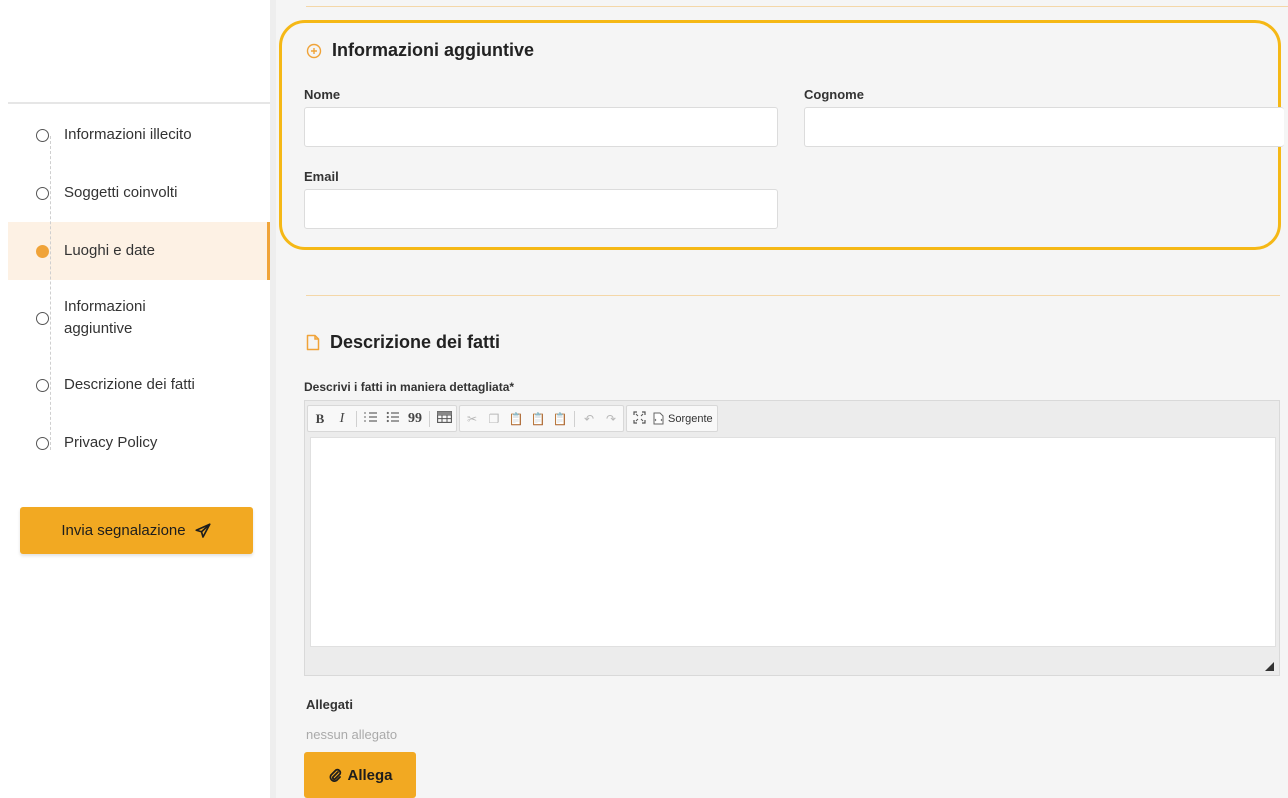 The height and width of the screenshot is (798, 1288). Describe the element at coordinates (433, 50) in the screenshot. I see `additional-info-title-text: Informazioni aggiuntive` at that location.